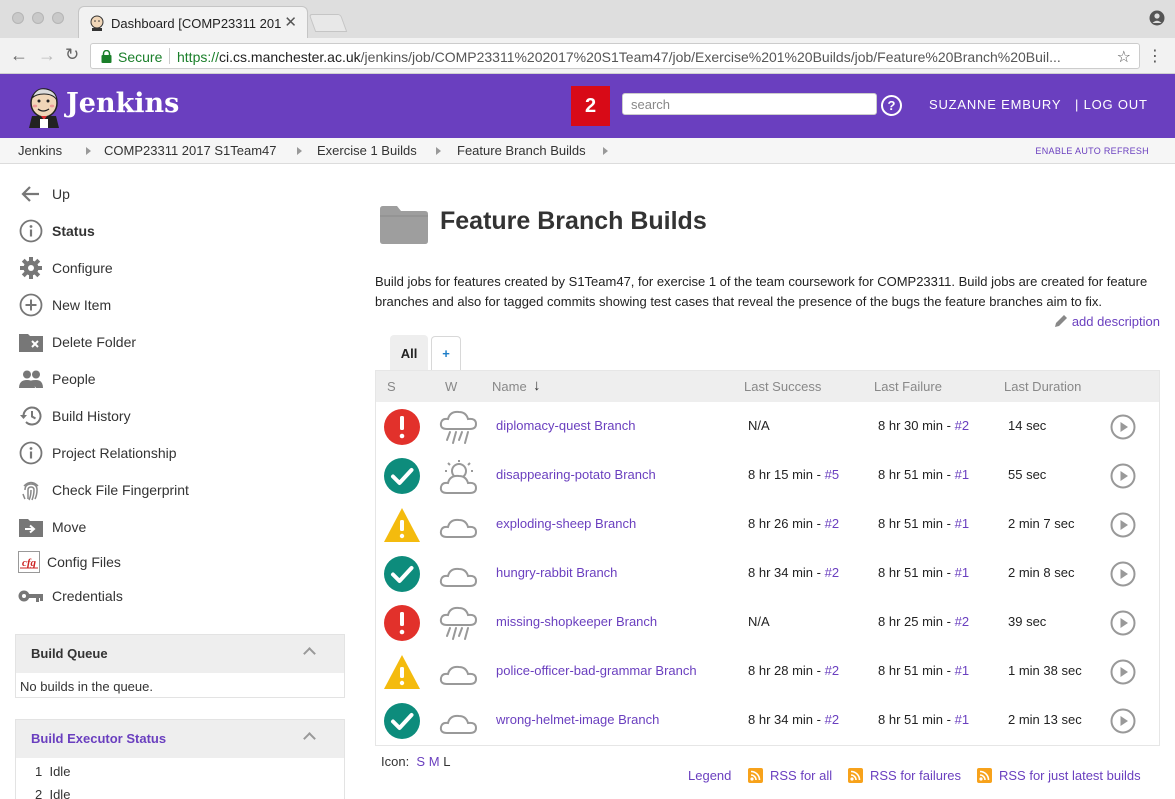 The height and width of the screenshot is (799, 1175). I want to click on rss-latest-link: RSS for just latest builds, so click(1059, 775).